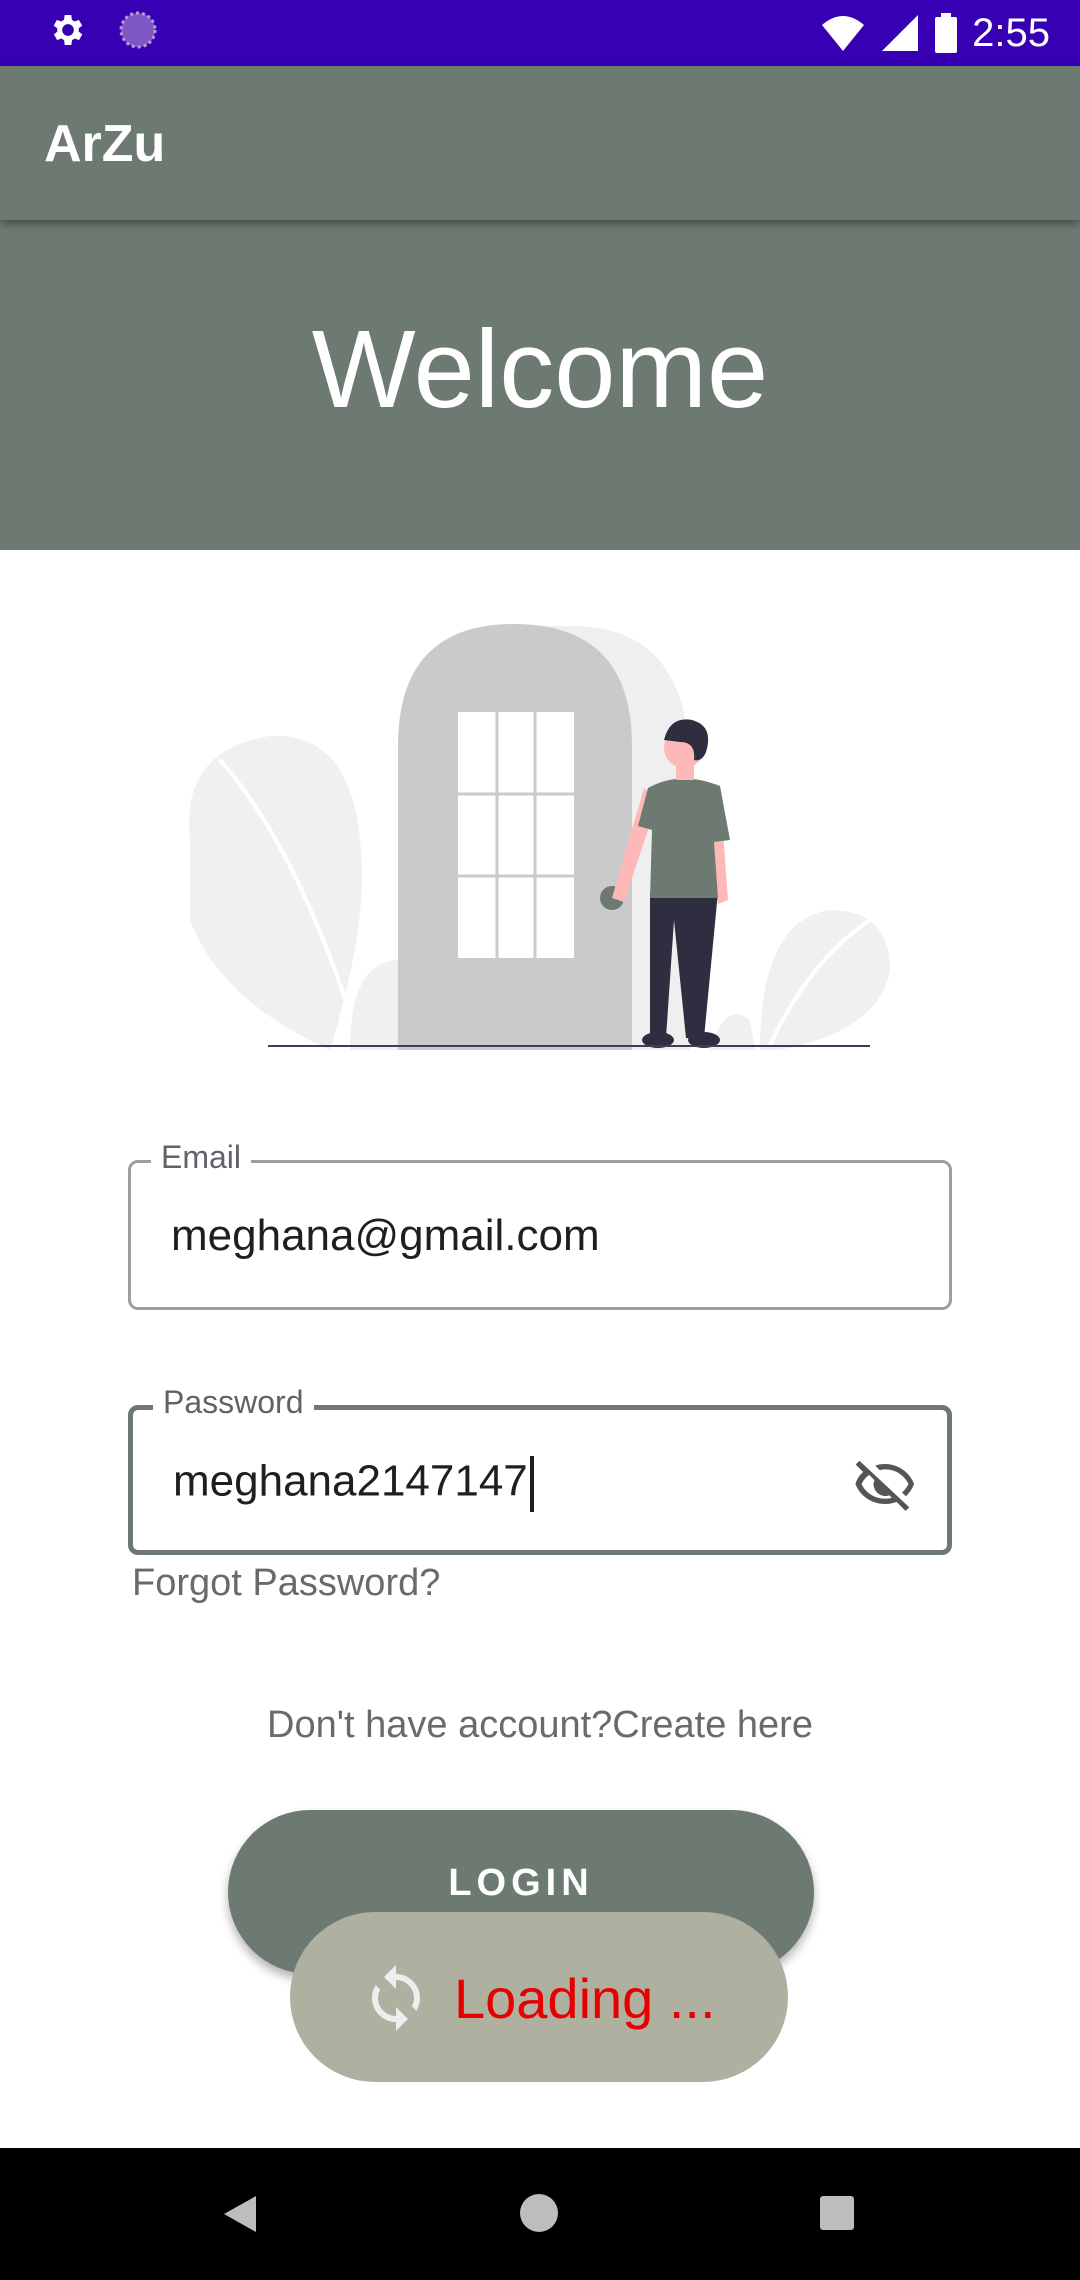  I want to click on back-icon, so click(240, 2214).